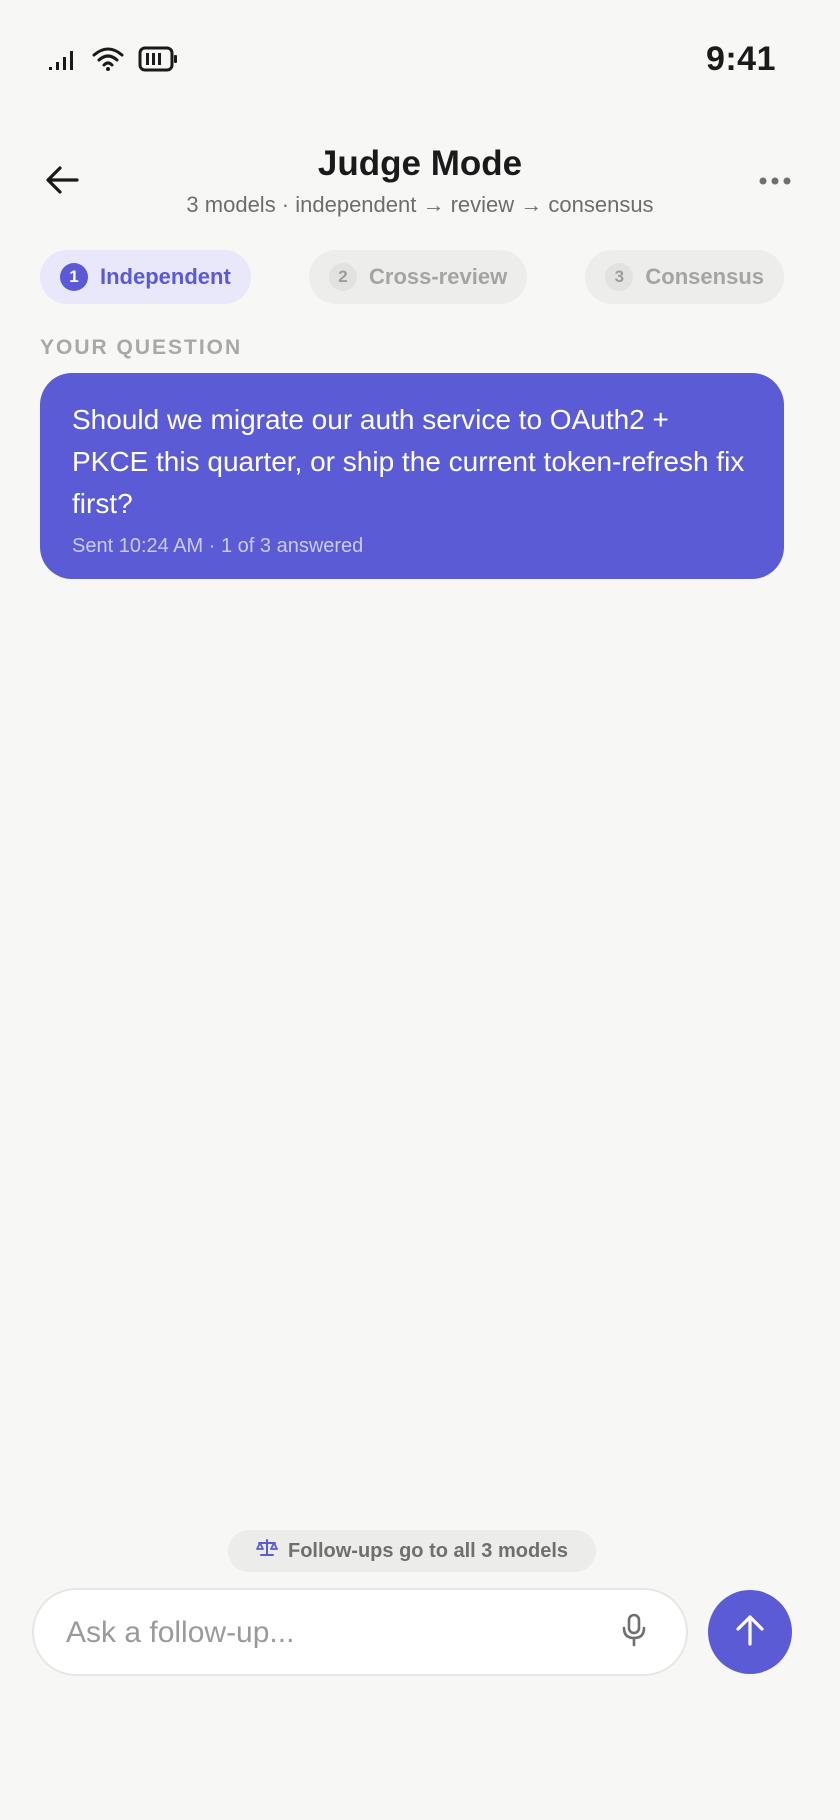  I want to click on step-cross-review: 2 Cross-review, so click(418, 277).